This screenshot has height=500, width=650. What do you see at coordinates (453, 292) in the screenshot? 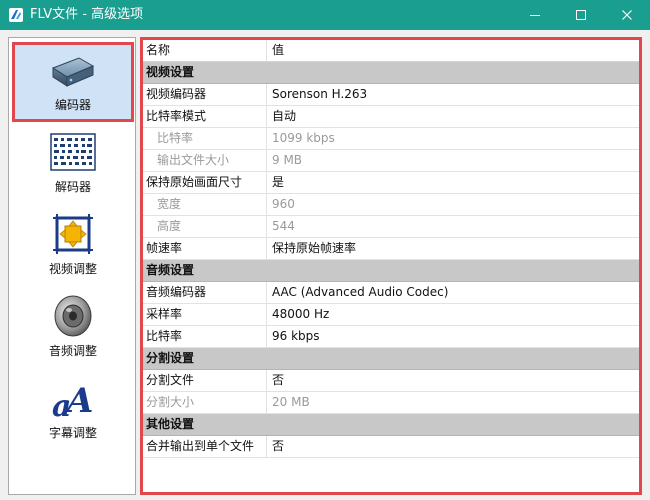
I see `property-value: AAC (Advanced Audio Codec)` at bounding box center [453, 292].